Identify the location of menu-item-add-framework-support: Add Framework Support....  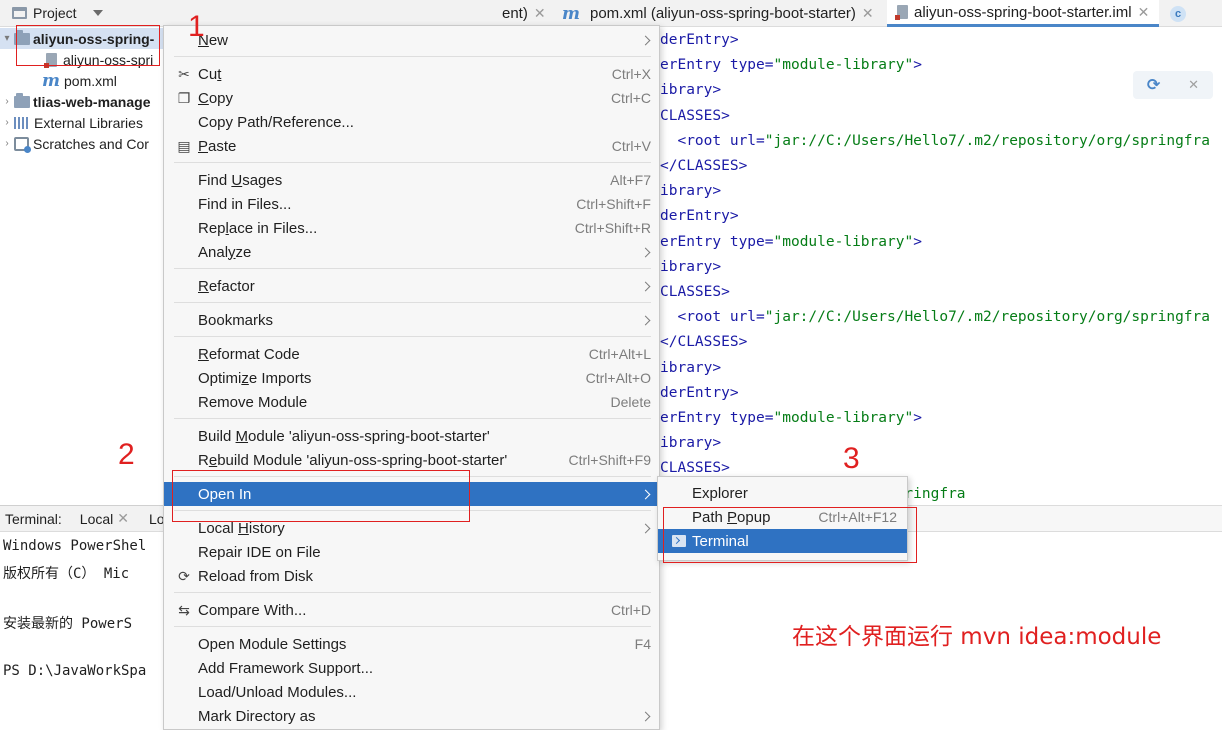
(411, 668).